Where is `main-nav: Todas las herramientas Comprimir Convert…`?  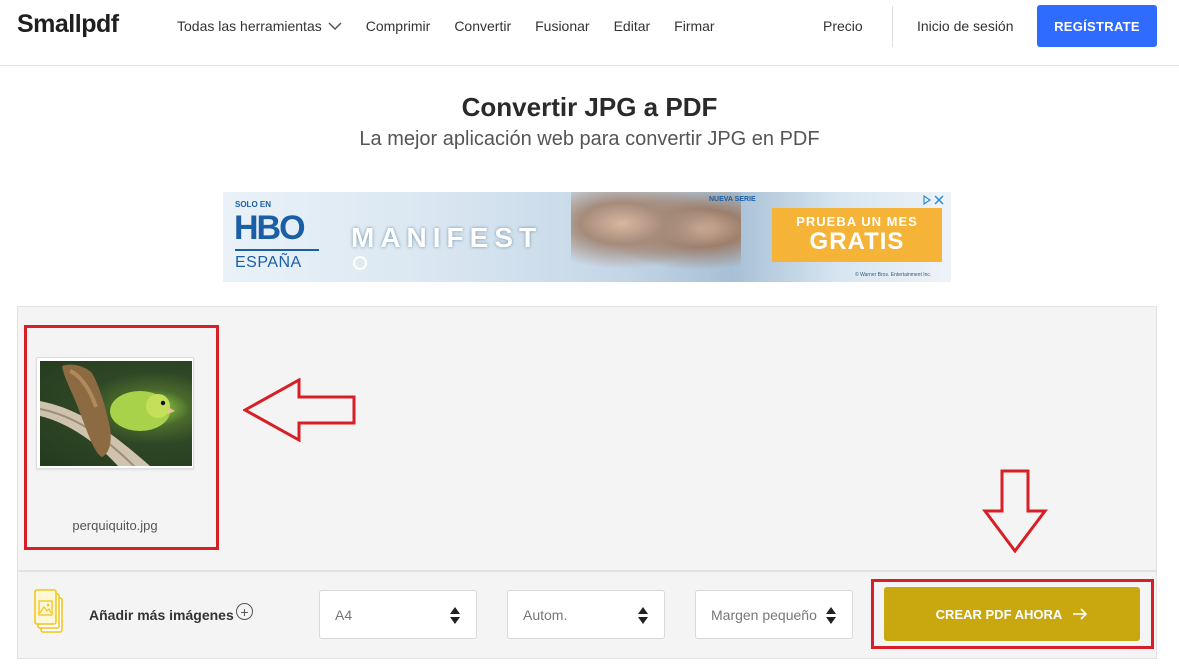
main-nav: Todas las herramientas Comprimir Convert… is located at coordinates (446, 26).